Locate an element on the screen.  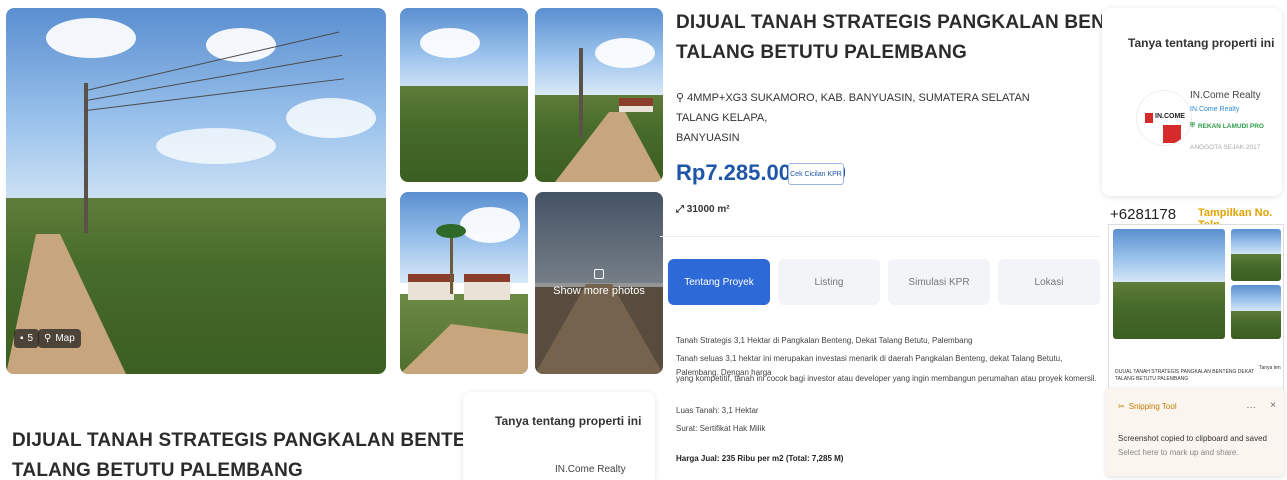
logo-mark is located at coordinates (1172, 134).